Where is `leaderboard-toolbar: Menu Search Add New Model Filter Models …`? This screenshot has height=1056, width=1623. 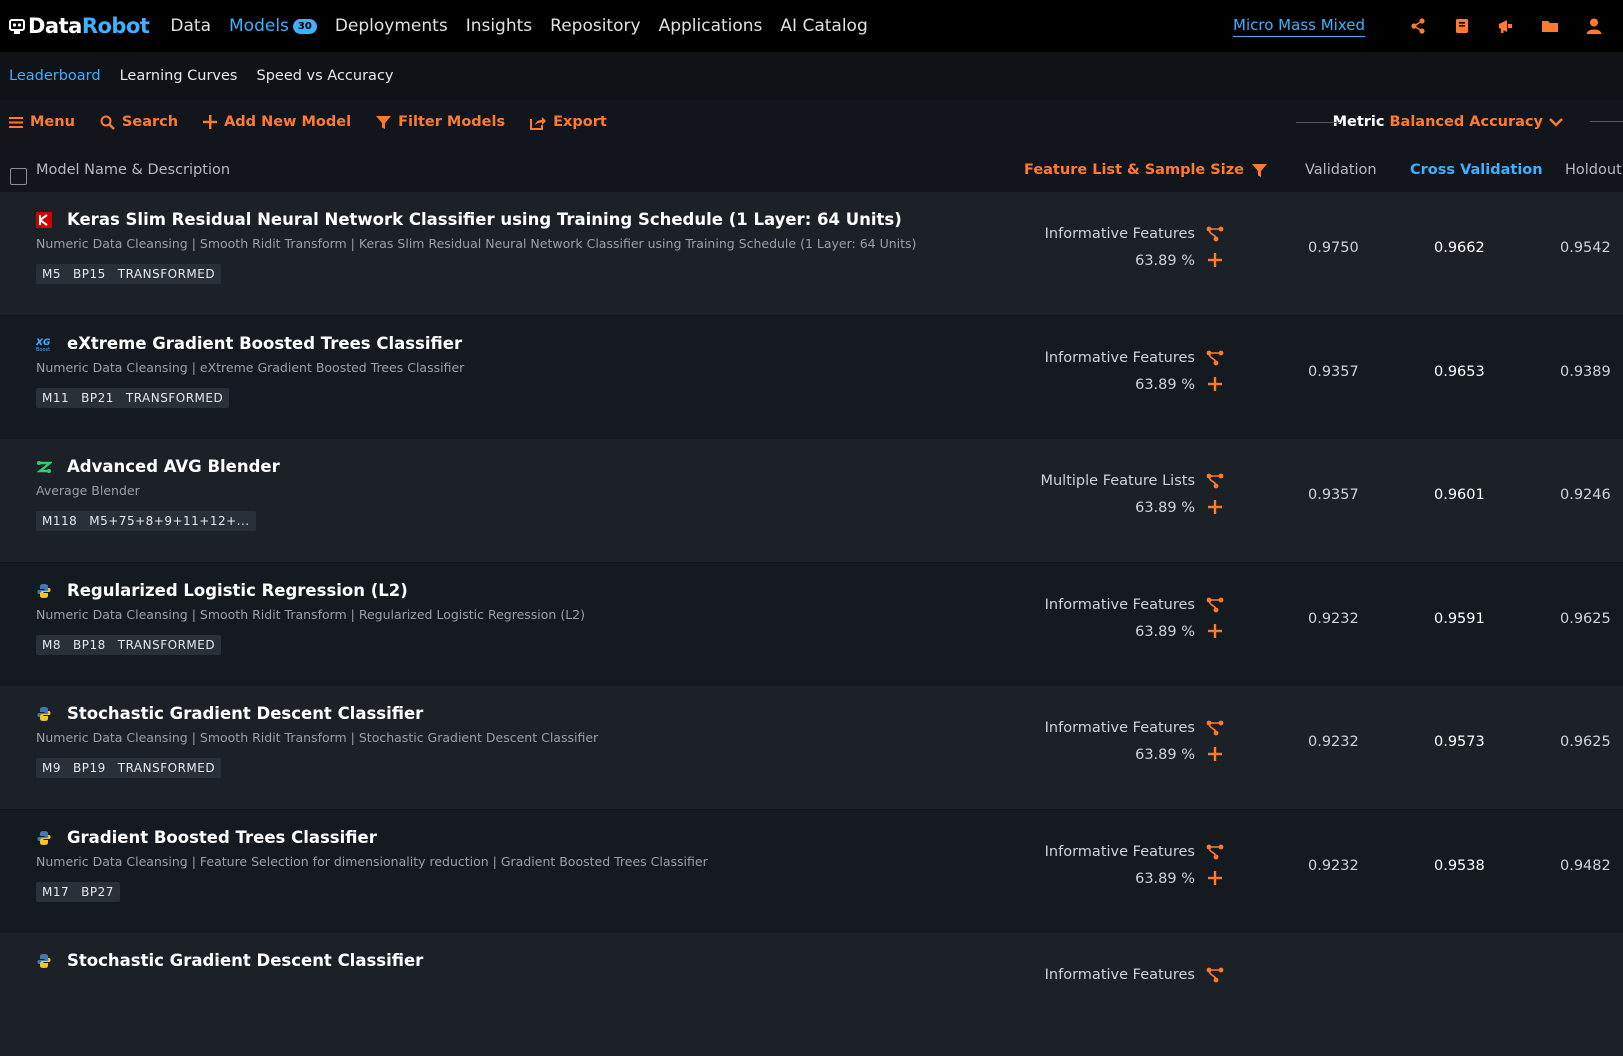 leaderboard-toolbar: Menu Search Add New Model Filter Models … is located at coordinates (811, 122).